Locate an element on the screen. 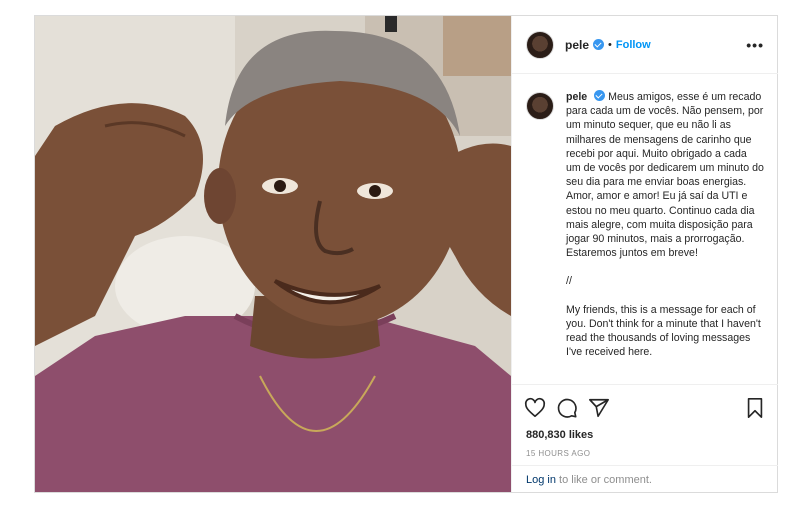  comment-icon is located at coordinates (567, 408).